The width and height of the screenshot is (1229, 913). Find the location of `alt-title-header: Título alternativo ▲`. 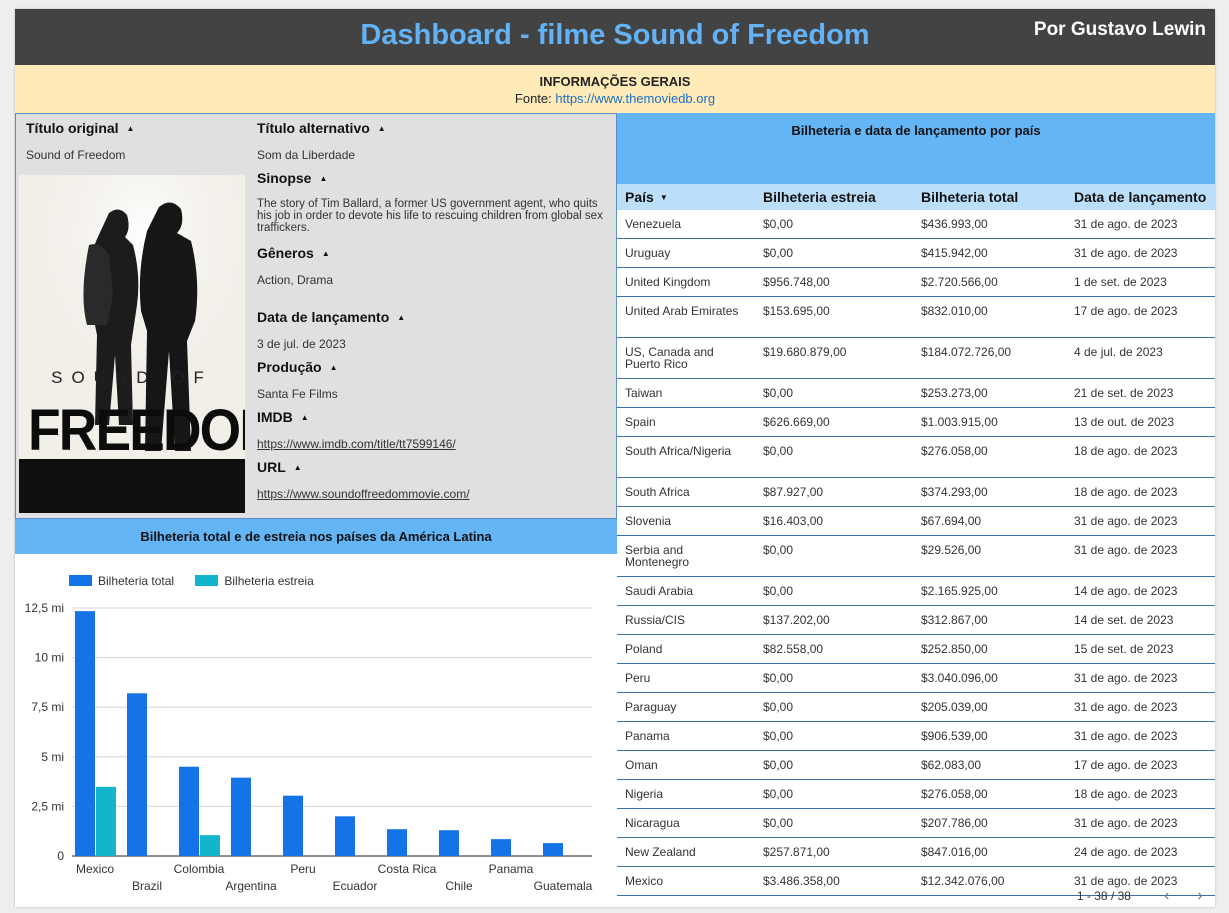

alt-title-header: Título alternativo ▲ is located at coordinates (321, 128).